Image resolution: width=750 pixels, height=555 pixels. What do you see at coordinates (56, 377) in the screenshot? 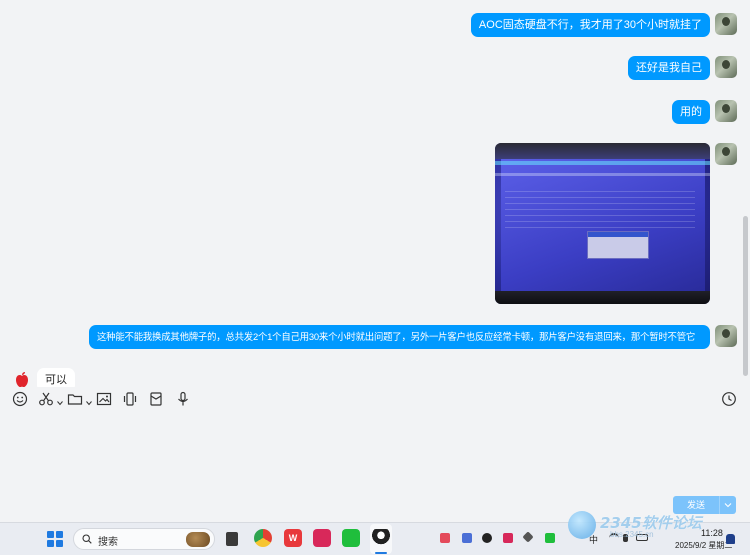
I see `message-bubble-incoming: 可以` at bounding box center [56, 377].